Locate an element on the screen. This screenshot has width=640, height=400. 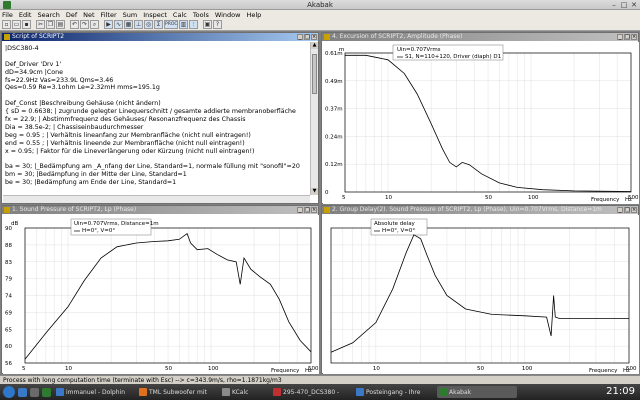
x-tick-label: 100 is located at coordinates (527, 369).